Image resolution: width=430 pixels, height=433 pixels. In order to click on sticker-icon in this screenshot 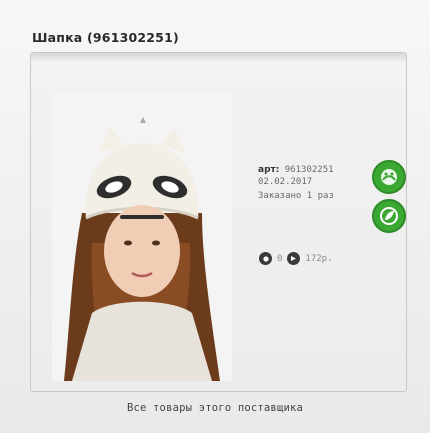, I will do `click(389, 177)`.